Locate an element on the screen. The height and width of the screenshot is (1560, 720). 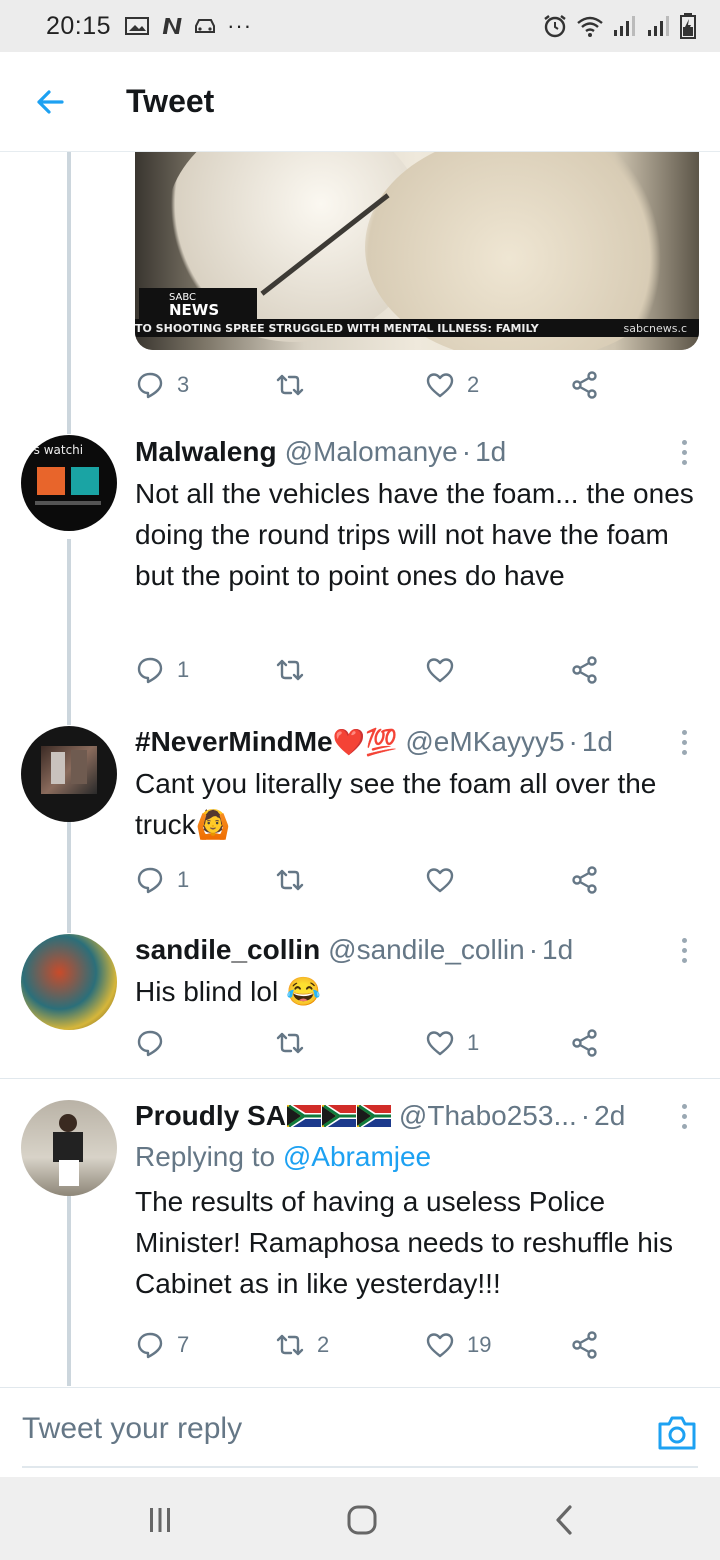
tweet-actions: 1 is located at coordinates (370, 1043).